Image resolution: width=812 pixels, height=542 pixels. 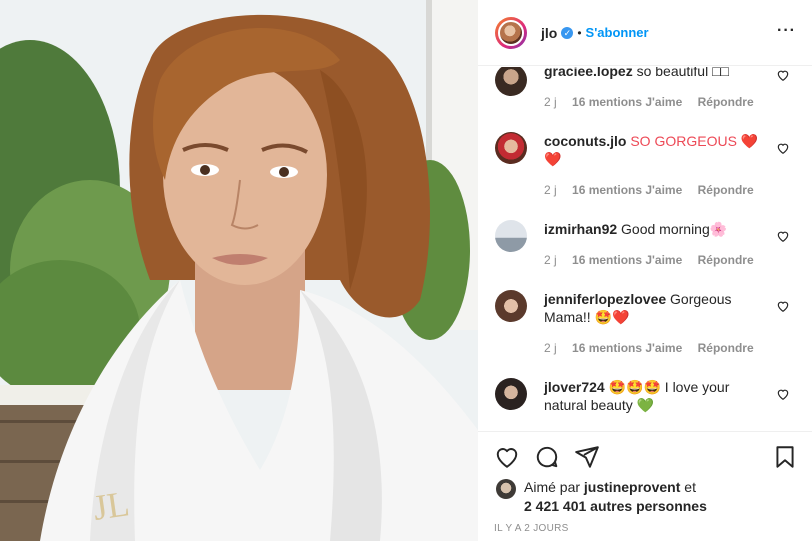 What do you see at coordinates (531, 528) in the screenshot?
I see `post-timestamp: IL Y A 2 JOURS` at bounding box center [531, 528].